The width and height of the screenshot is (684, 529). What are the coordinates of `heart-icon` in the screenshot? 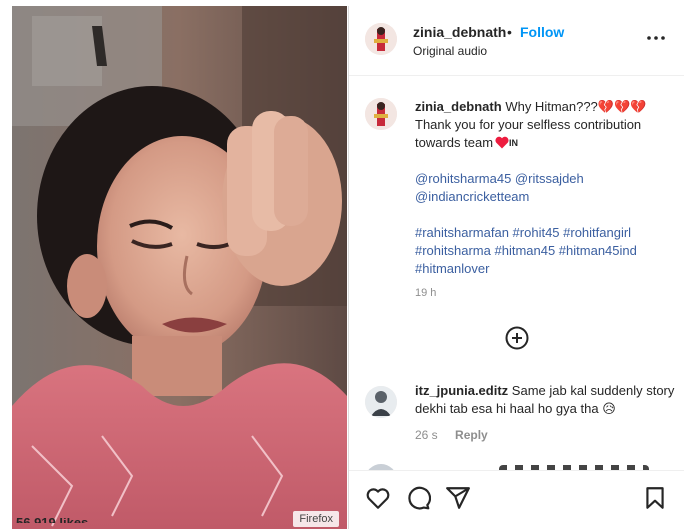 It's located at (378, 498).